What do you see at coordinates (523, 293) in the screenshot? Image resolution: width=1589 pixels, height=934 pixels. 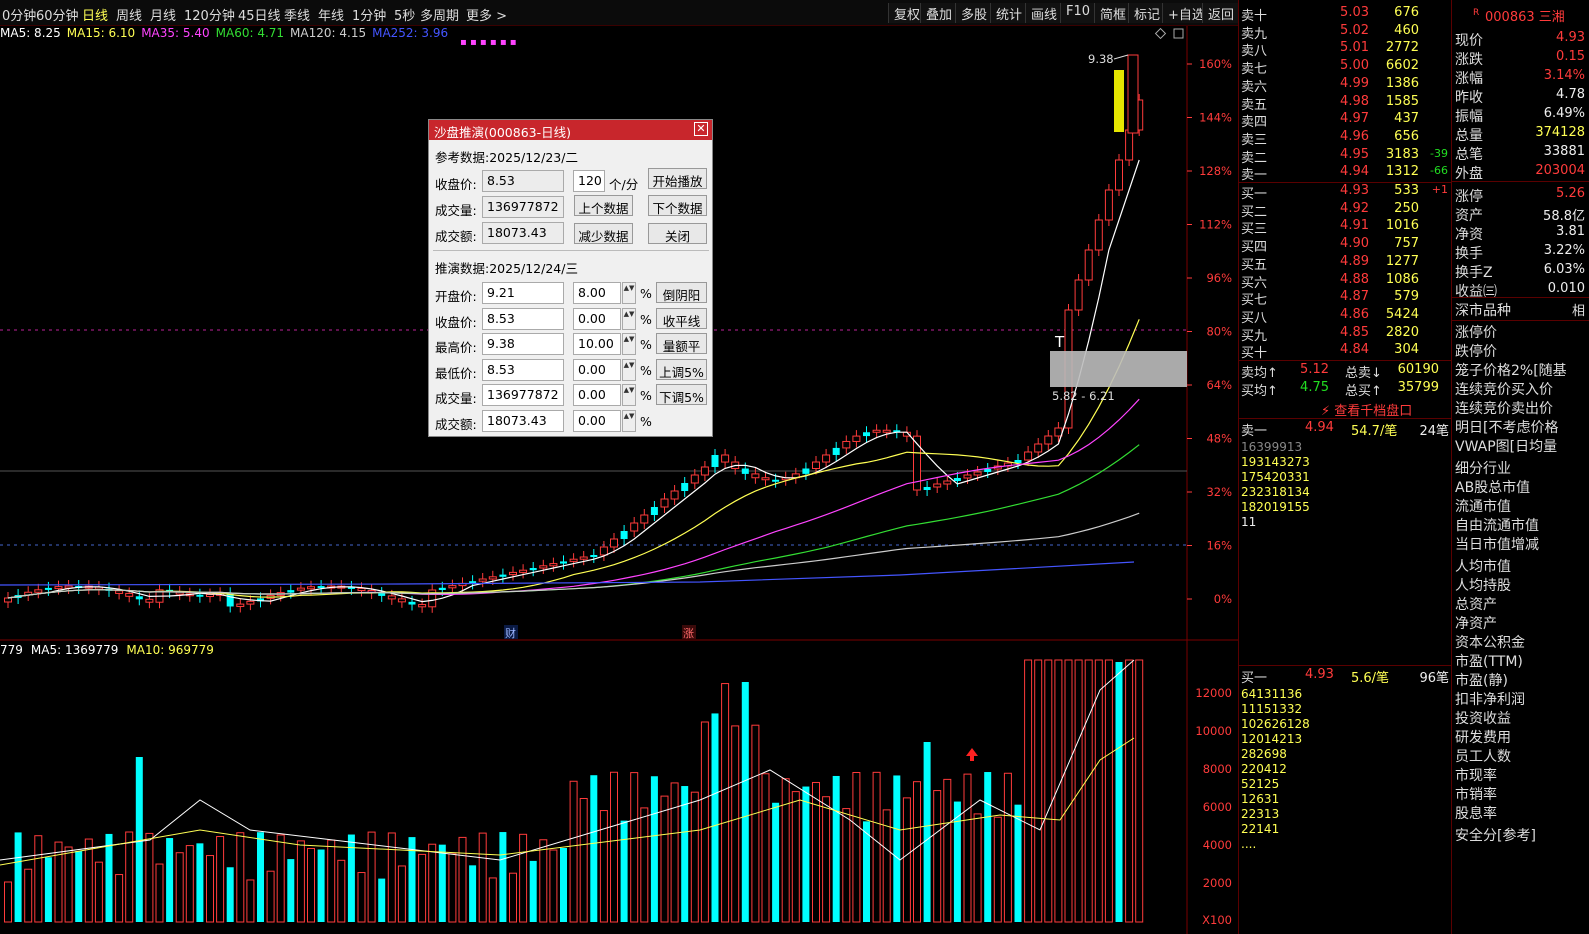 I see `sim-value-field-0: 9.21` at bounding box center [523, 293].